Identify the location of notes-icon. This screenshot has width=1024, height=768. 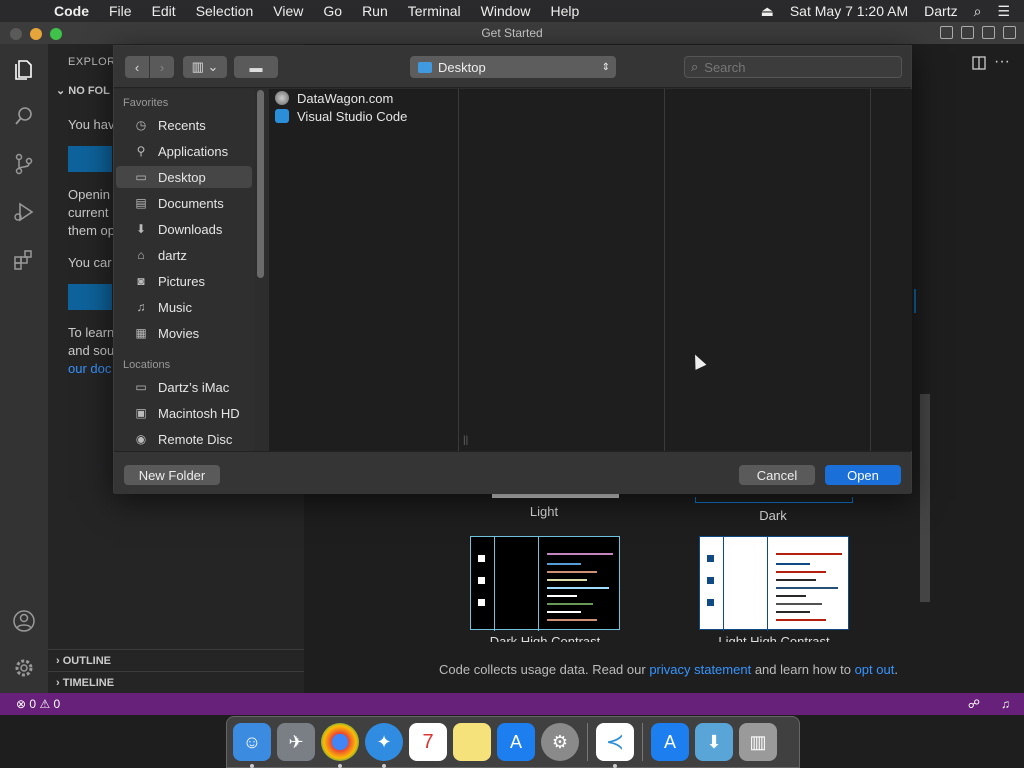
(472, 742).